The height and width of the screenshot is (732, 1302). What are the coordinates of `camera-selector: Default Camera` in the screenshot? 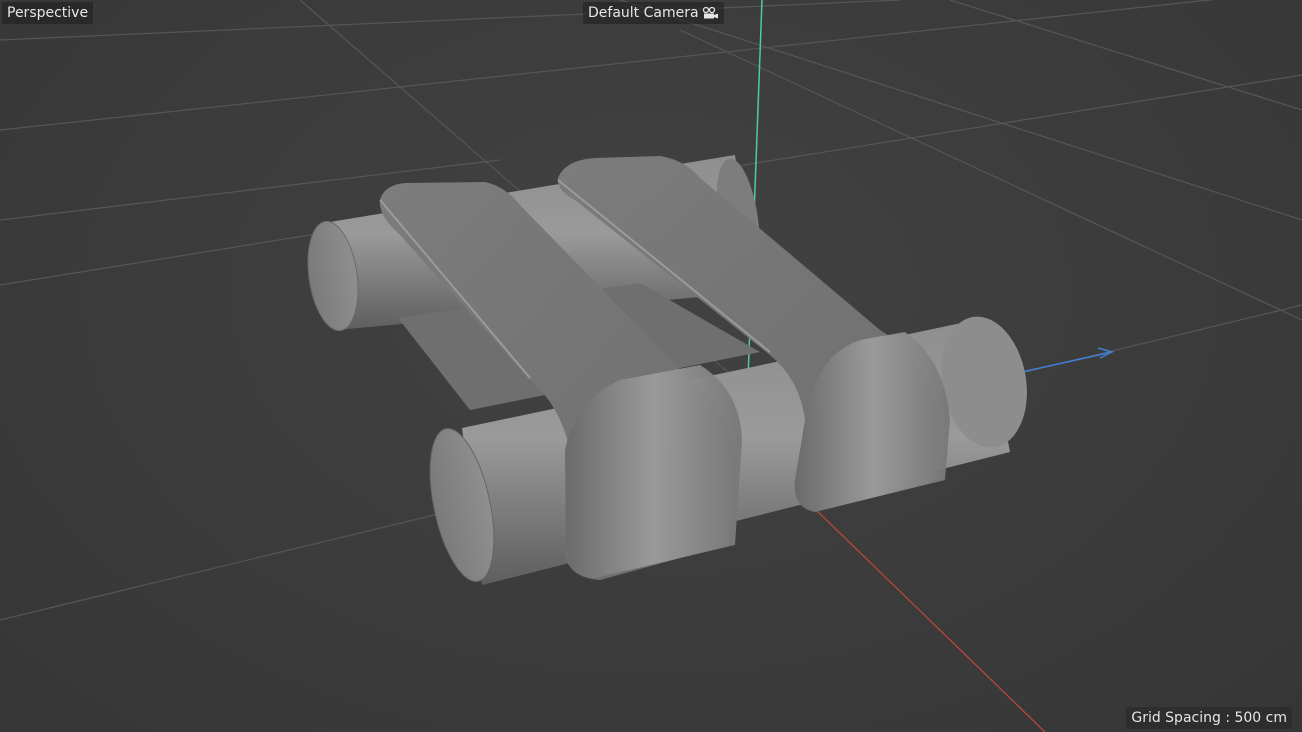 It's located at (653, 13).